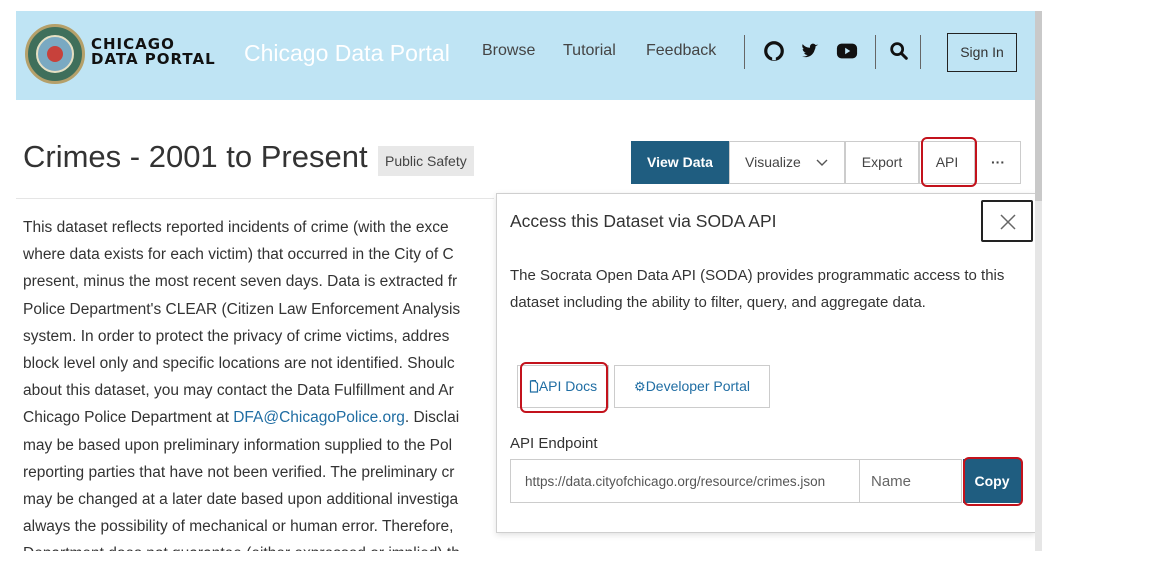 The width and height of the screenshot is (1165, 575). Describe the element at coordinates (508, 51) in the screenshot. I see `nav-browse: Browse` at that location.